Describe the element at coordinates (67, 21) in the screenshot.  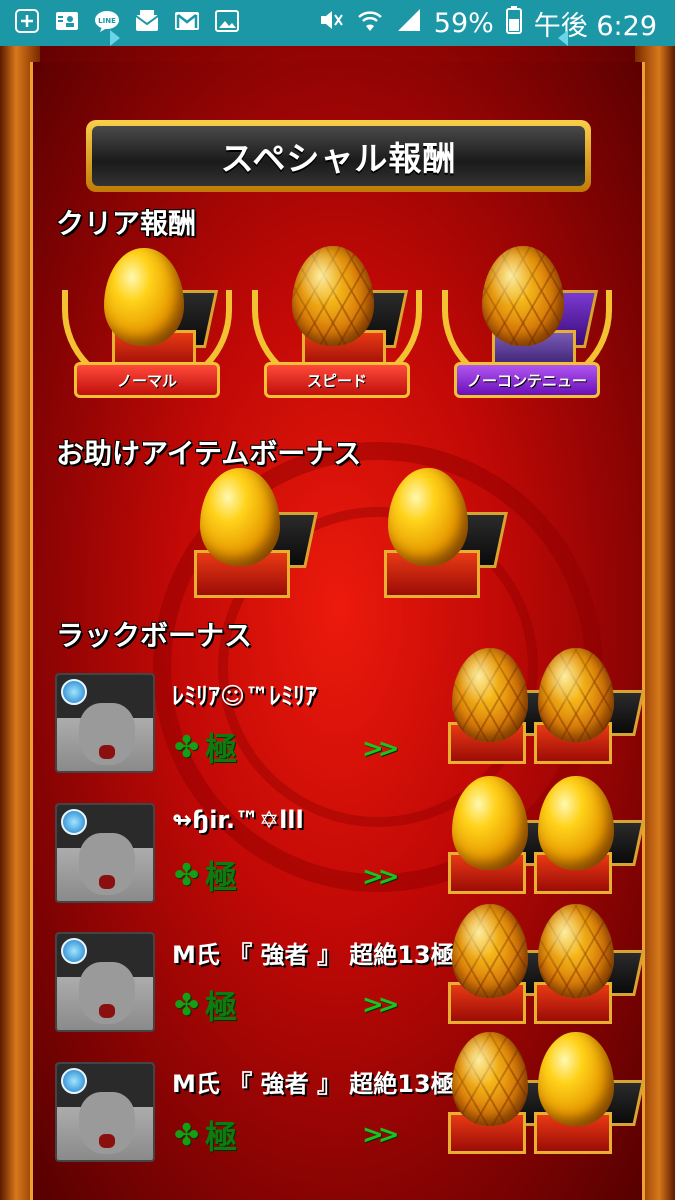
I see `contact-card-icon` at that location.